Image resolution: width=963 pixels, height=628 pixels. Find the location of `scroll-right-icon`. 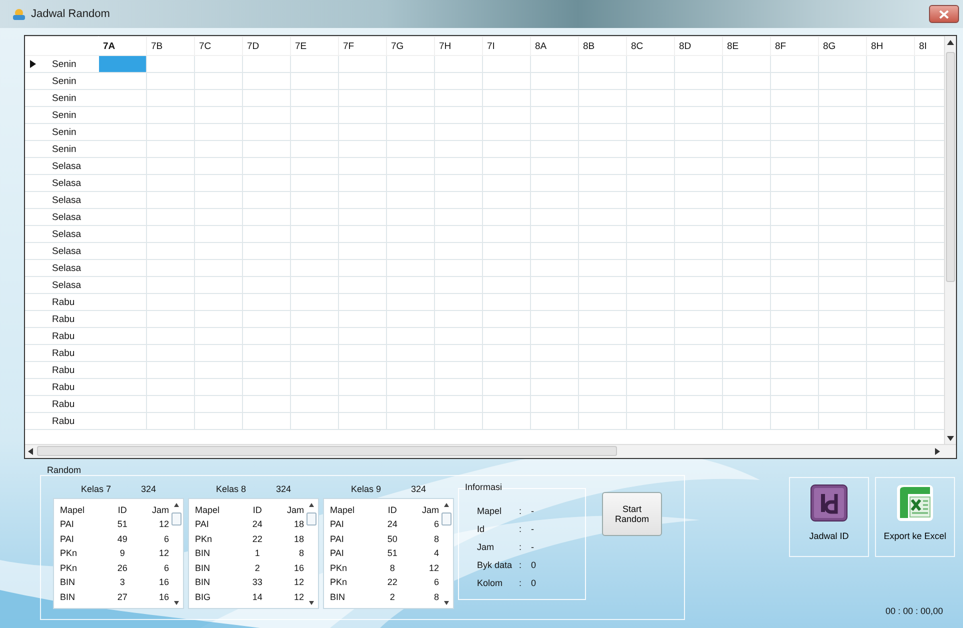

scroll-right-icon is located at coordinates (937, 451).